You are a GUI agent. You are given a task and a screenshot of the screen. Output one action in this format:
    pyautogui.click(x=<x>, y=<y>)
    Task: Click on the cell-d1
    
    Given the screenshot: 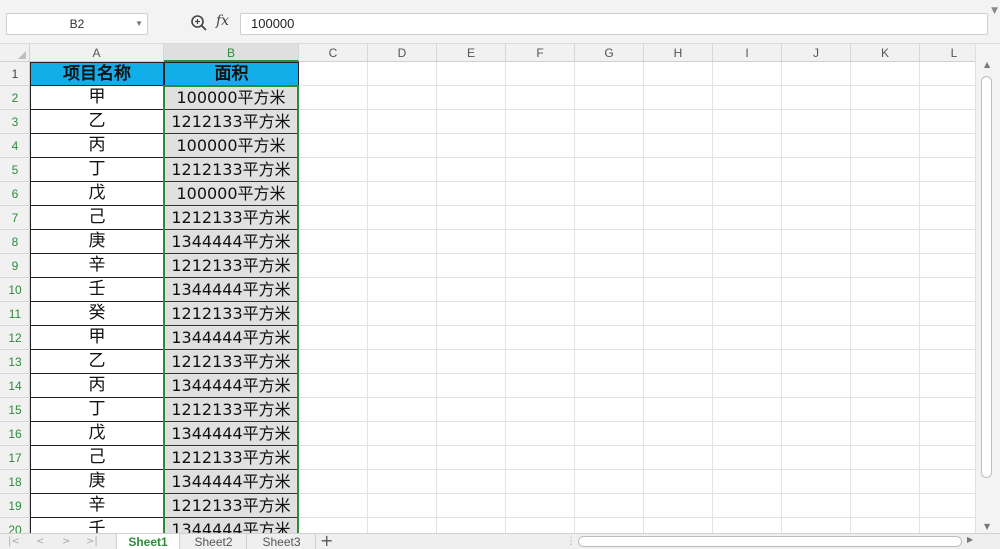 What is the action you would take?
    pyautogui.click(x=402, y=74)
    